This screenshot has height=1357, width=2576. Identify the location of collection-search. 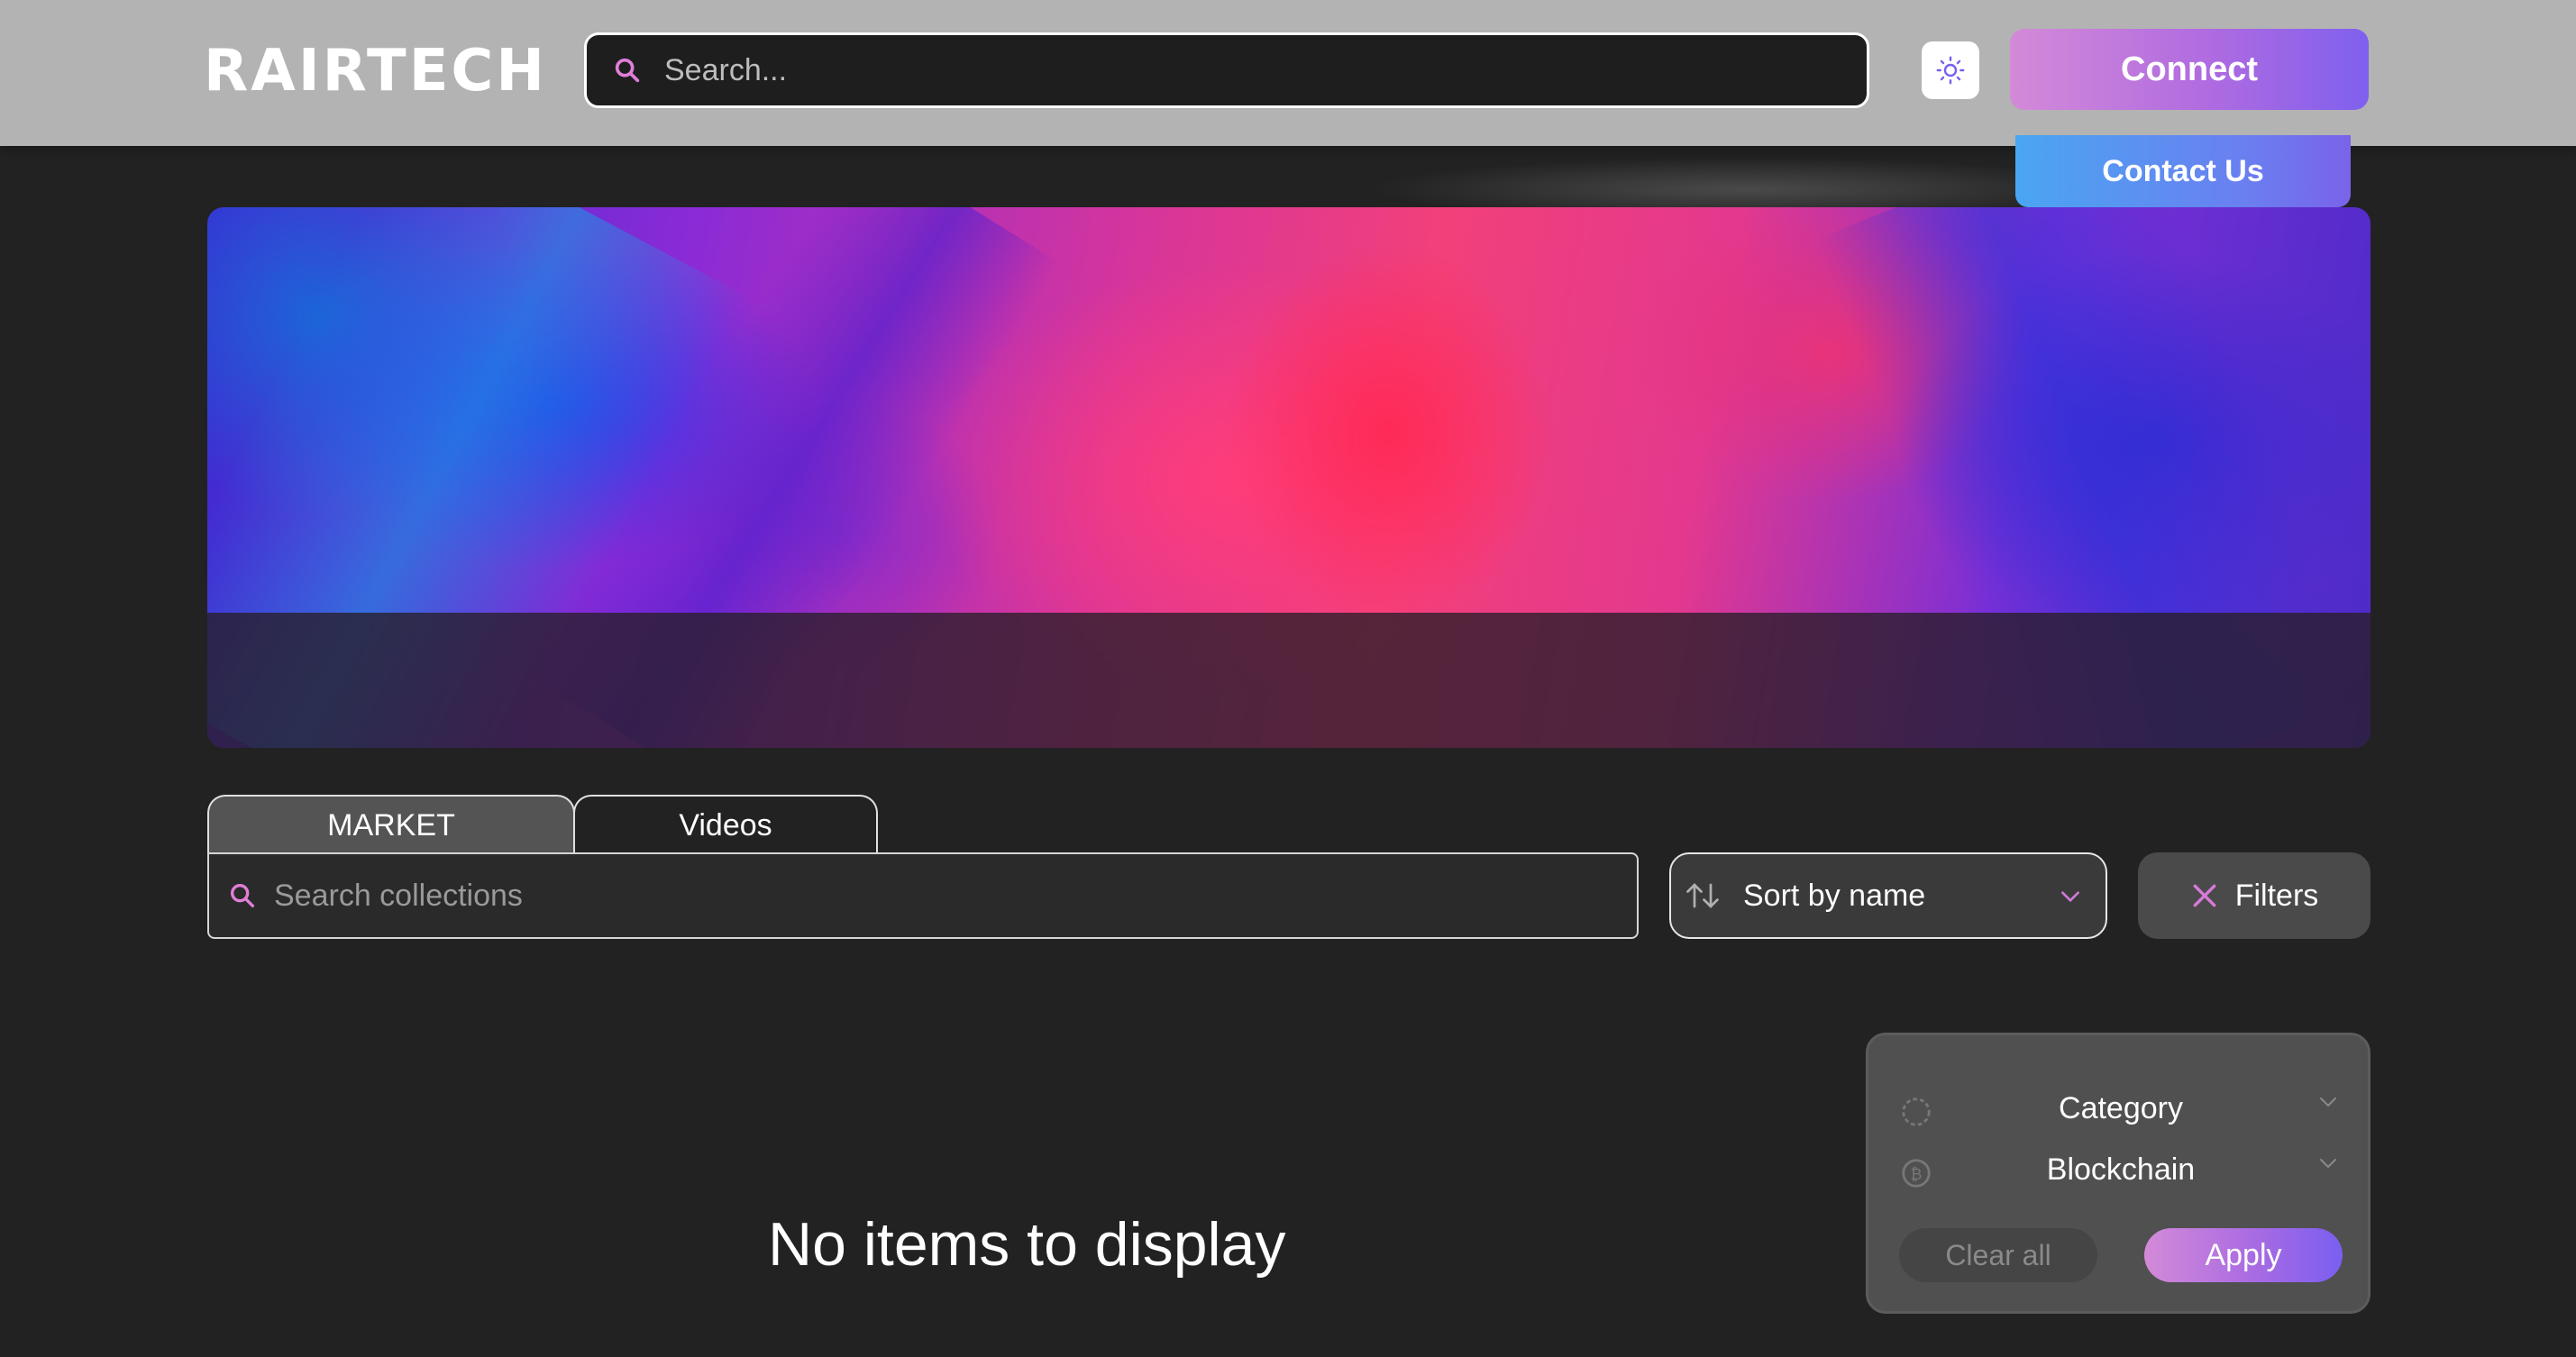
(923, 895).